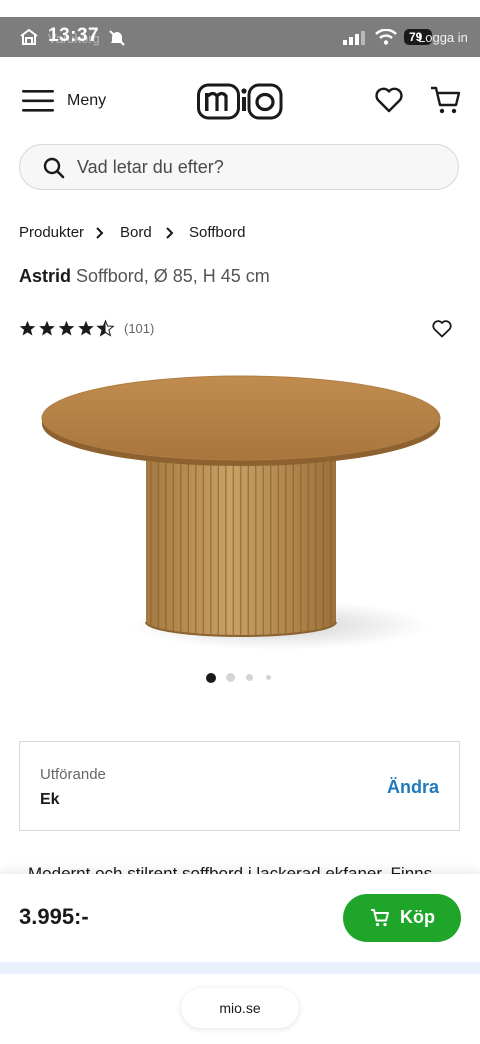 This screenshot has height=1044, width=480. I want to click on wishlist-product-icon, so click(442, 331).